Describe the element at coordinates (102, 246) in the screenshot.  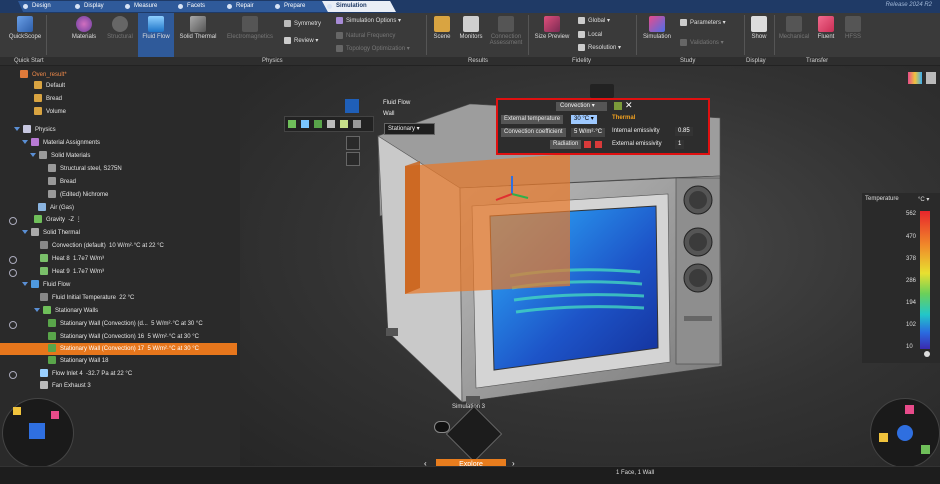
I see `tree-convection-default: Convection (default) 10 W/m²·°C at 22 °C` at that location.